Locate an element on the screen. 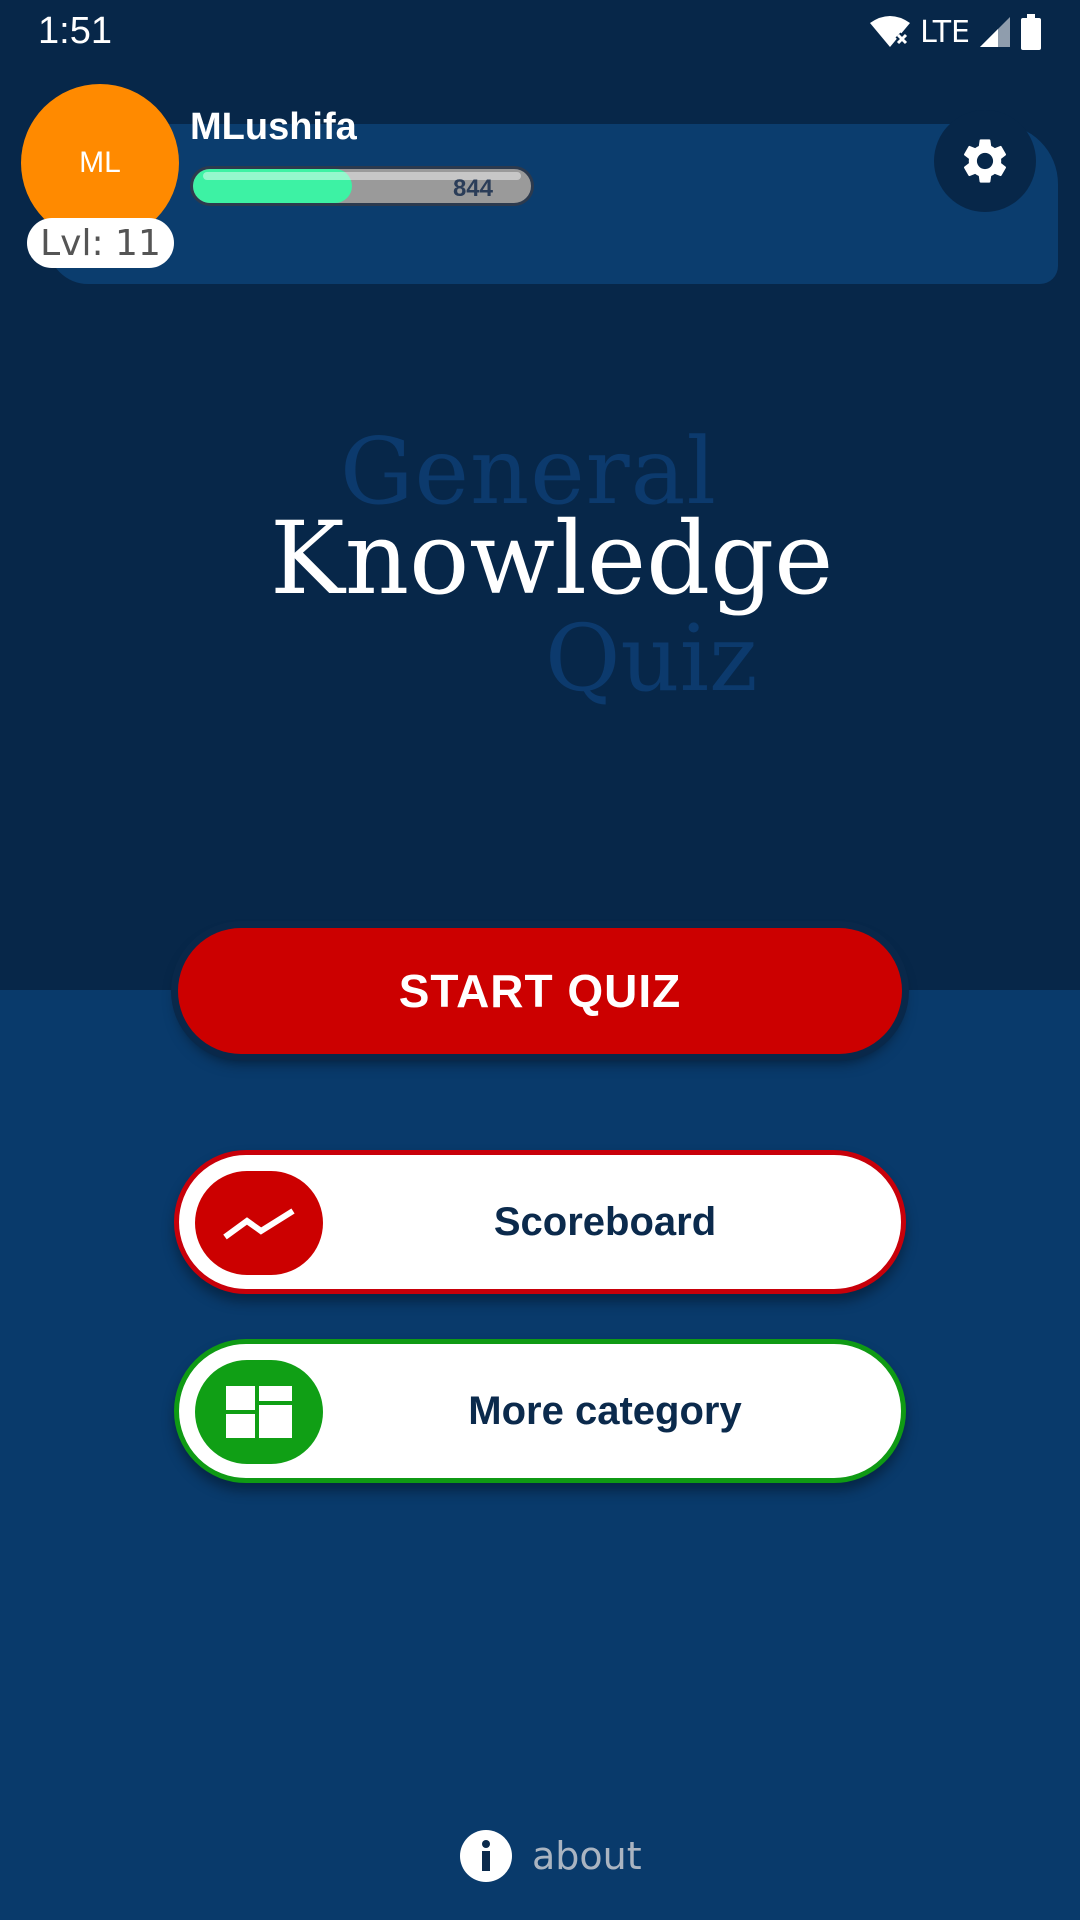 This screenshot has height=1920, width=1080. dashboard-icon is located at coordinates (259, 1412).